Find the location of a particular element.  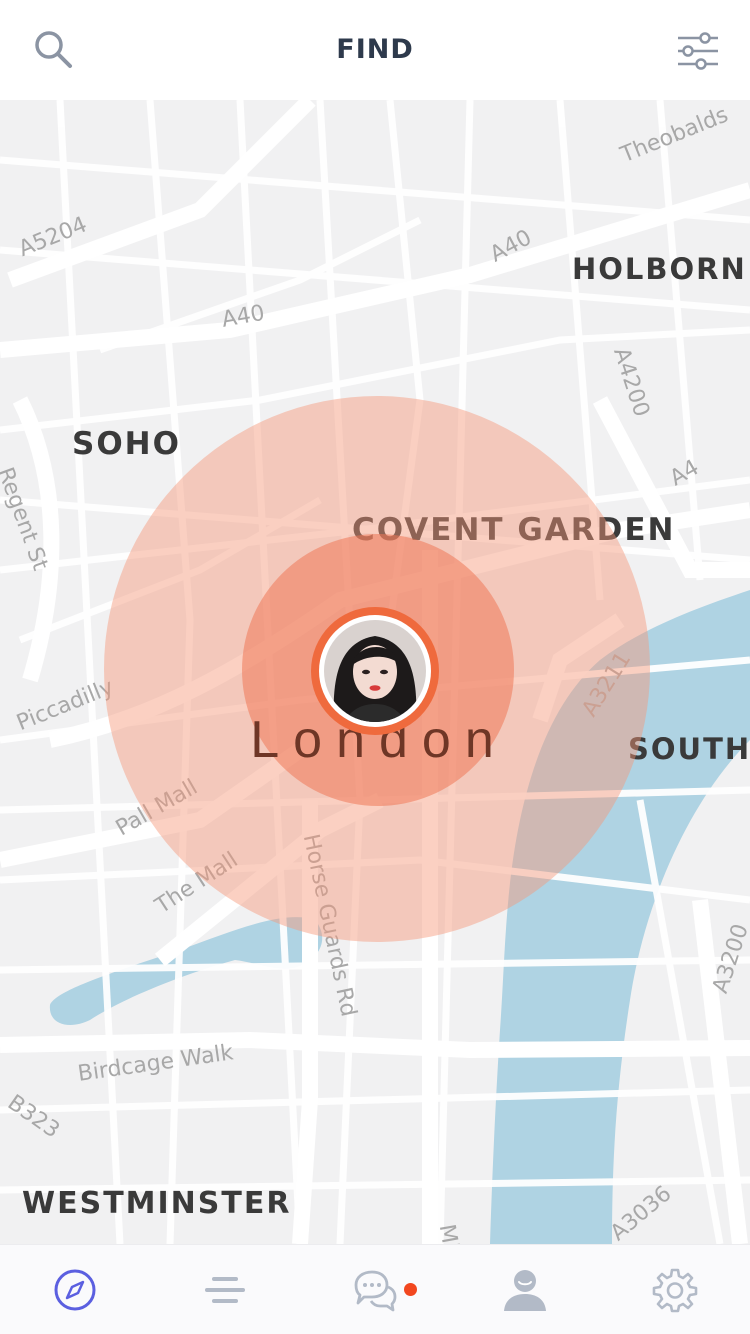

label-soho: SOHO is located at coordinates (126, 444).